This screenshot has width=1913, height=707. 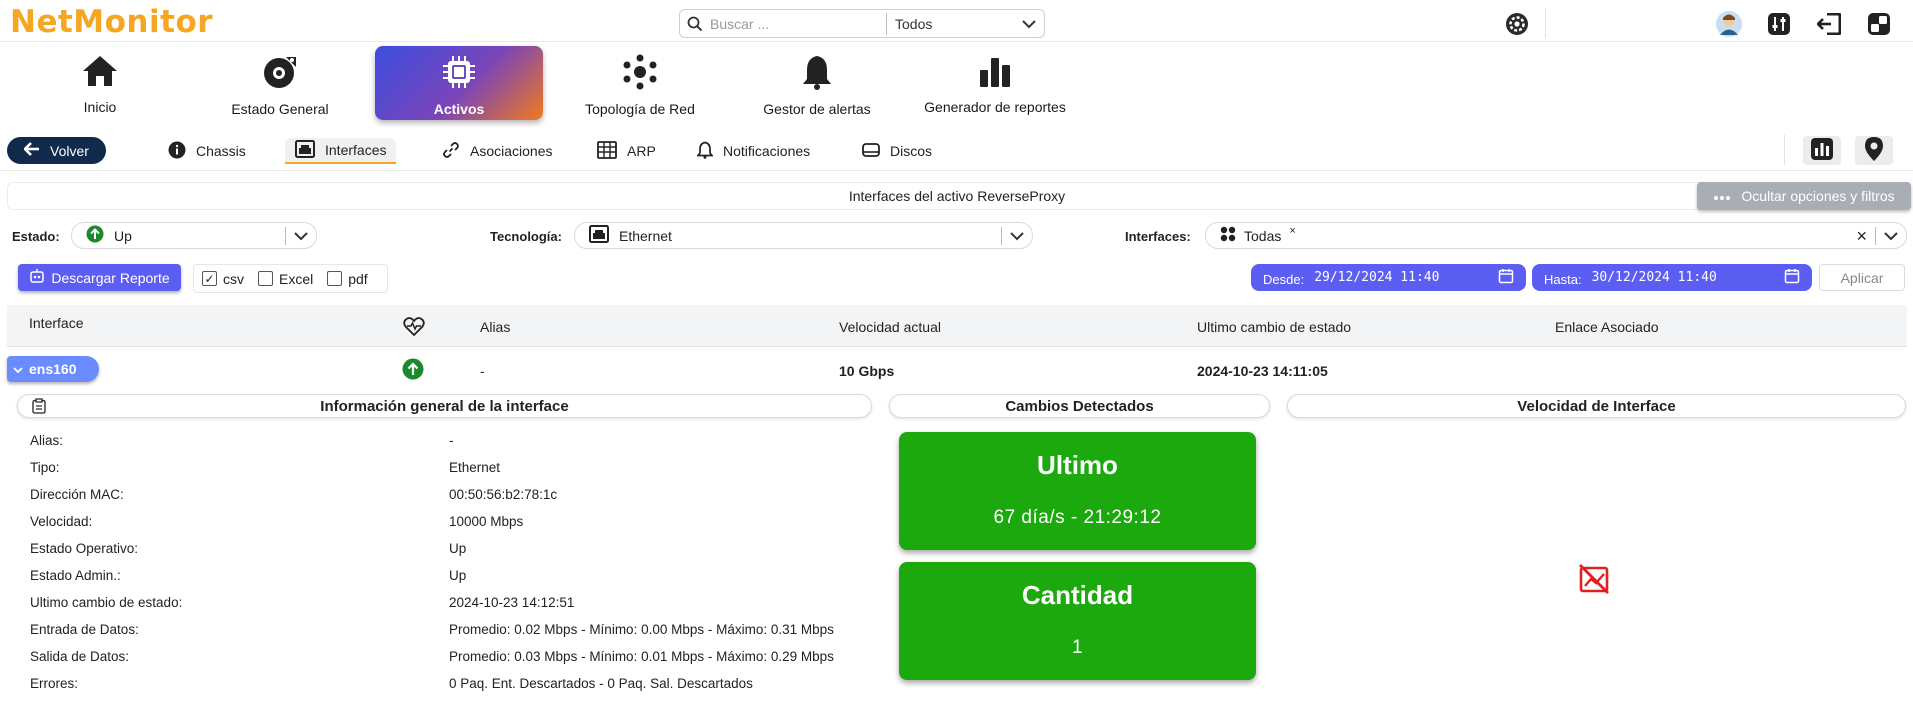 What do you see at coordinates (817, 73) in the screenshot?
I see `bell-icon` at bounding box center [817, 73].